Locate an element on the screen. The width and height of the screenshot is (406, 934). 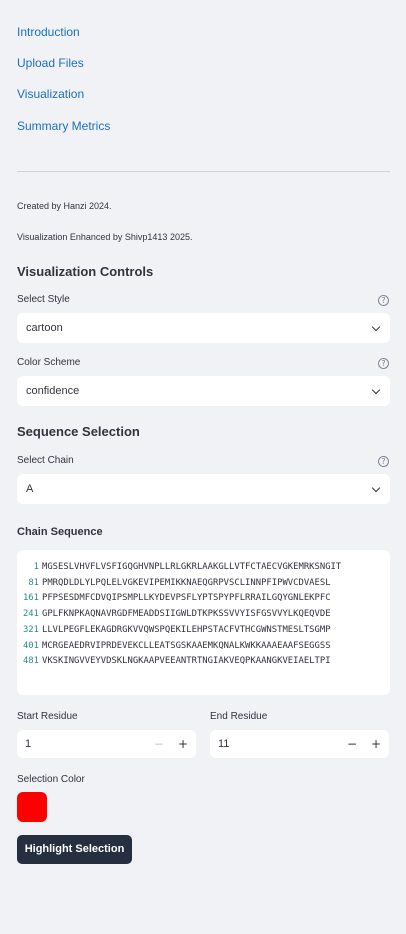
end-residue-value: 11 is located at coordinates (224, 744).